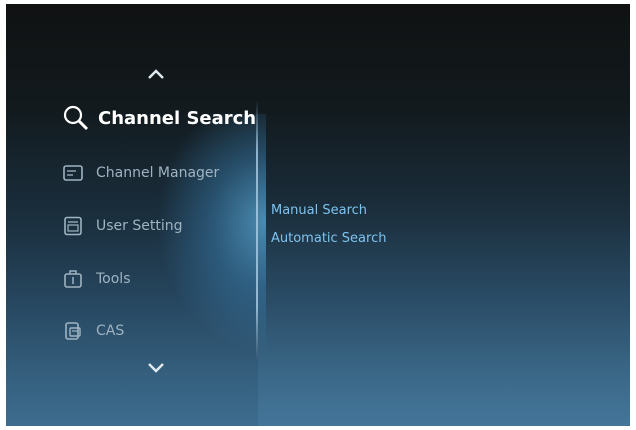 The image size is (636, 430). Describe the element at coordinates (113, 279) in the screenshot. I see `menu-item-label: Tools` at that location.